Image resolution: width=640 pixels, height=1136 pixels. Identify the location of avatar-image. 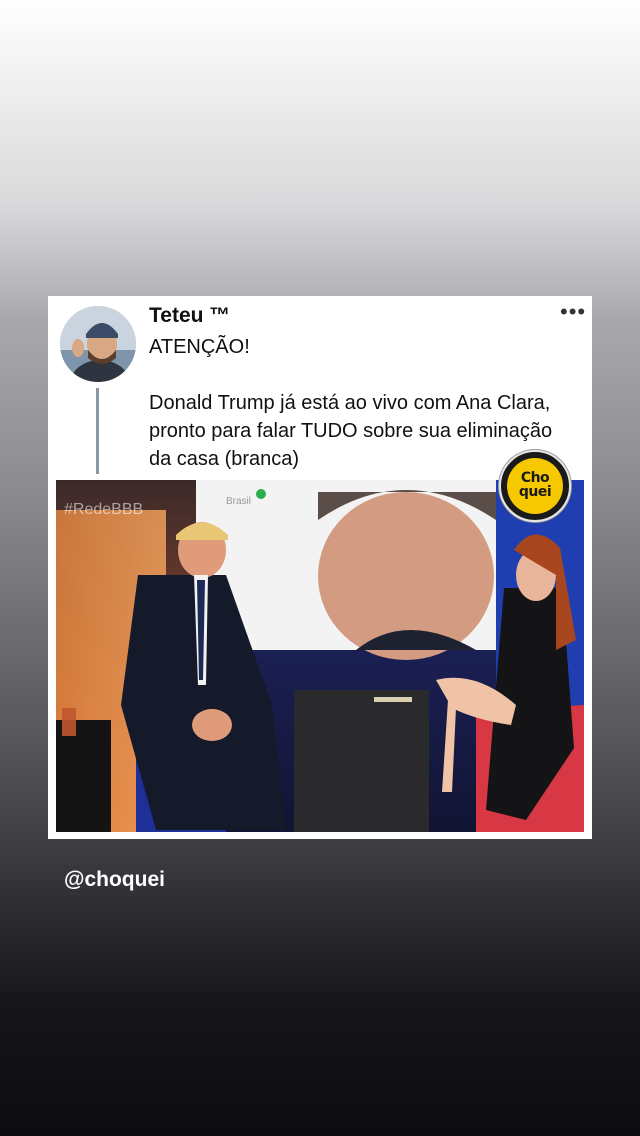
(98, 344).